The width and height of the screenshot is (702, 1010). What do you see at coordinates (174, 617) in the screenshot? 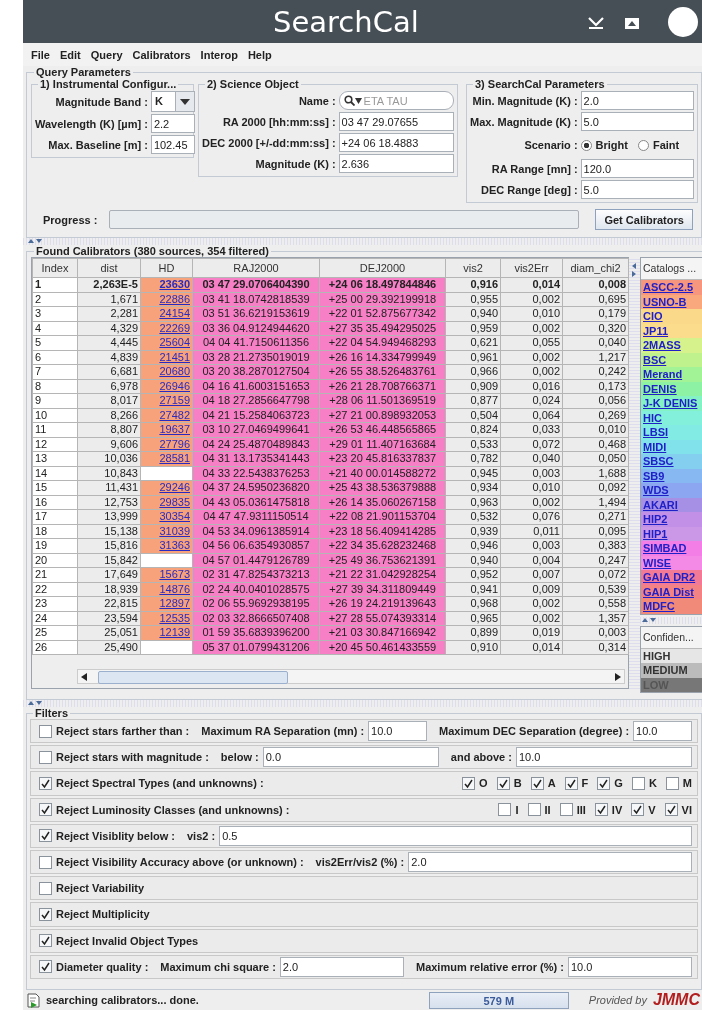
I see `hd-link: 12535` at bounding box center [174, 617].